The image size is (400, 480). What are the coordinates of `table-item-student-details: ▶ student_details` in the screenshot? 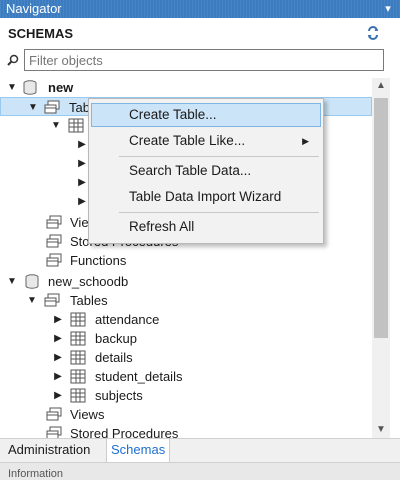 It's located at (186, 376).